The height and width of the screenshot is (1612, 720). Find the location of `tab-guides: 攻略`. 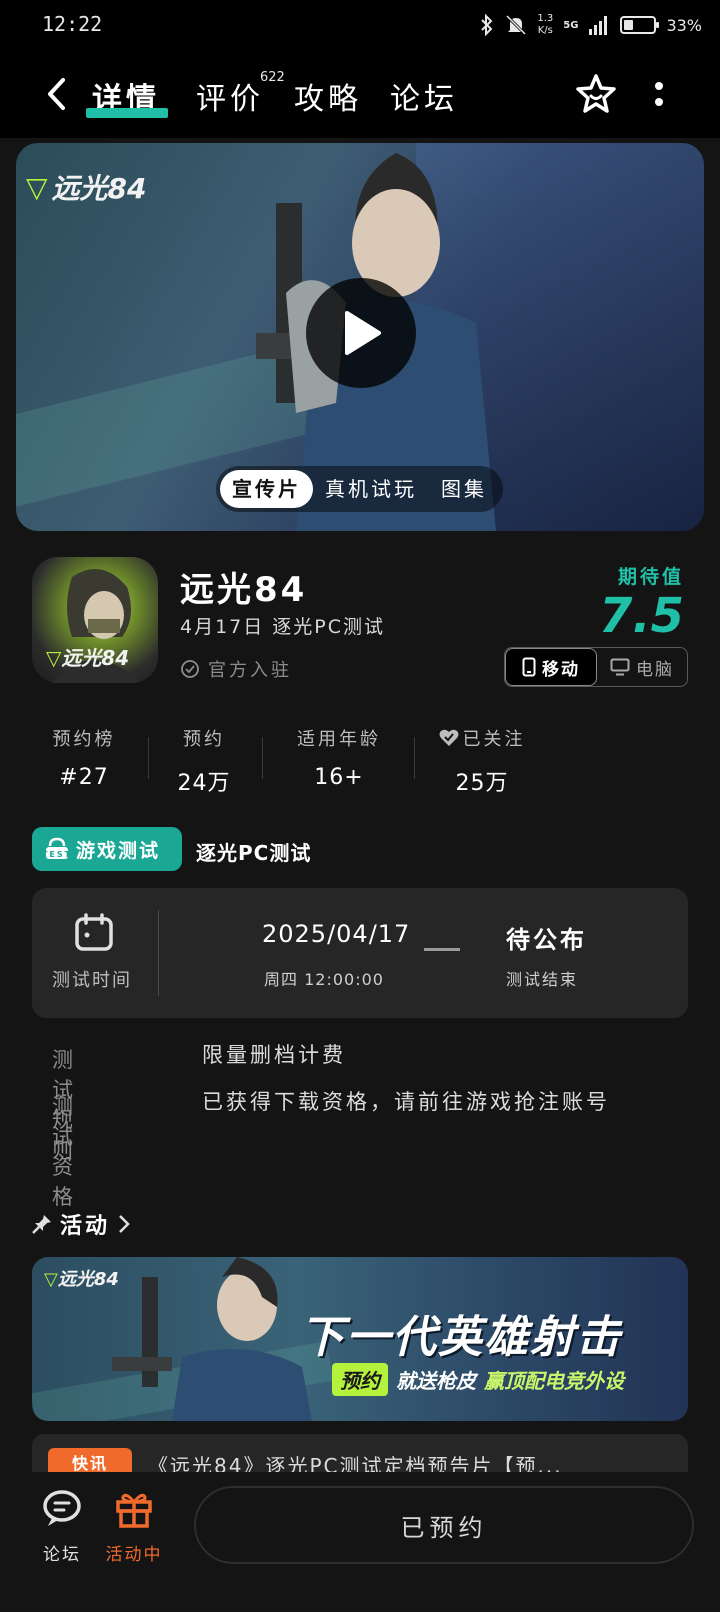

tab-guides: 攻略 is located at coordinates (328, 96).